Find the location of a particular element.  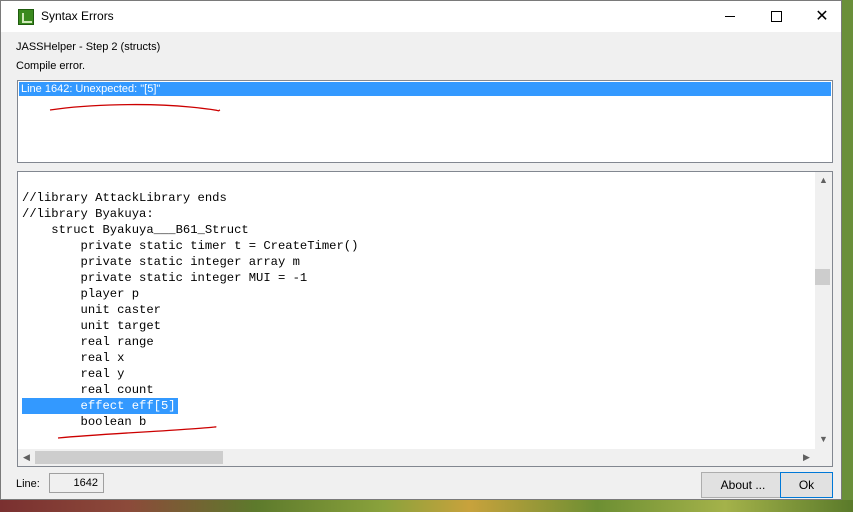

error-underline-mark is located at coordinates (135, 107).